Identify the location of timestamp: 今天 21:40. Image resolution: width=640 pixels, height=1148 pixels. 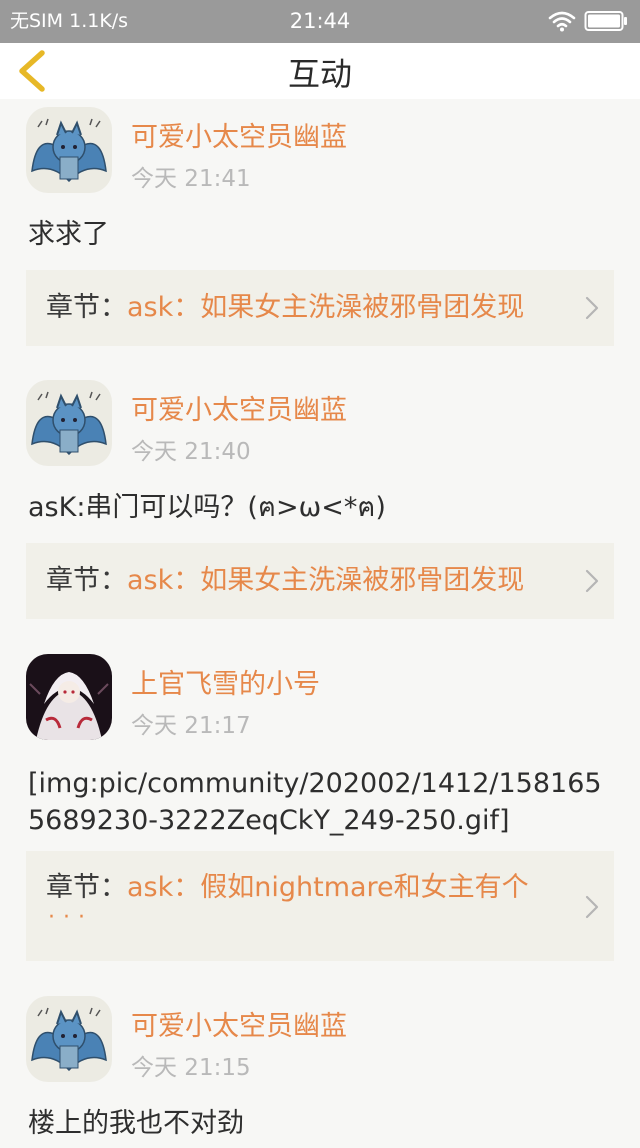
(191, 452).